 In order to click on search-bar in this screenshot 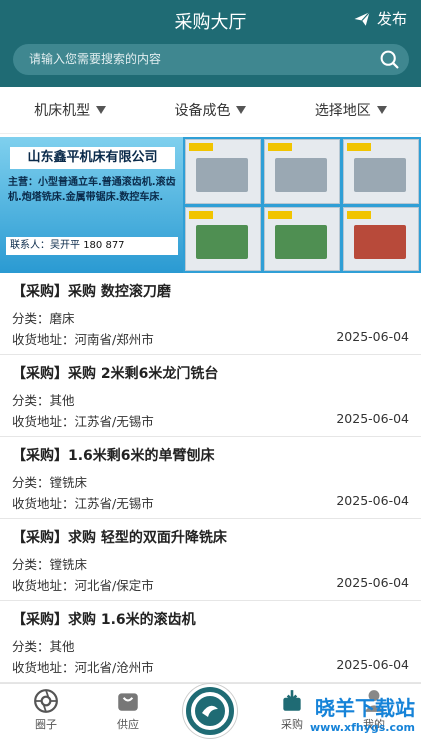, I will do `click(211, 59)`.